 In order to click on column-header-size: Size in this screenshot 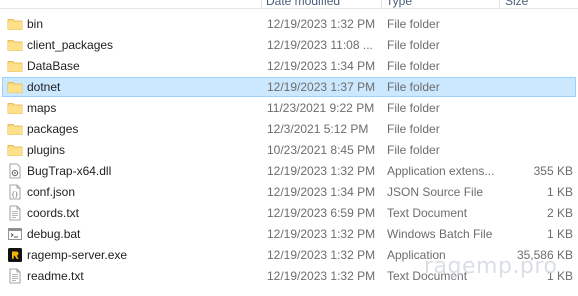, I will do `click(516, 4)`.